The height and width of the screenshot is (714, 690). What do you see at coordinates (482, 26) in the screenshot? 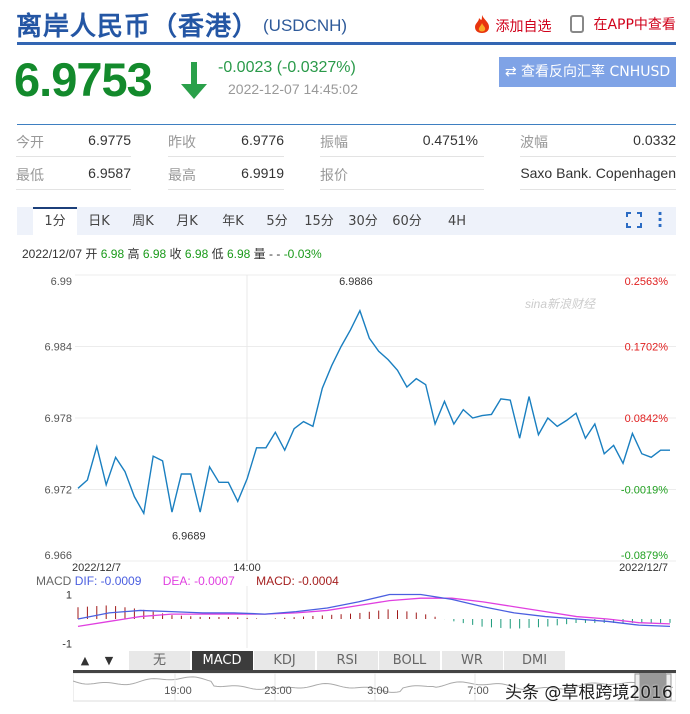
I see `fire-icon` at bounding box center [482, 26].